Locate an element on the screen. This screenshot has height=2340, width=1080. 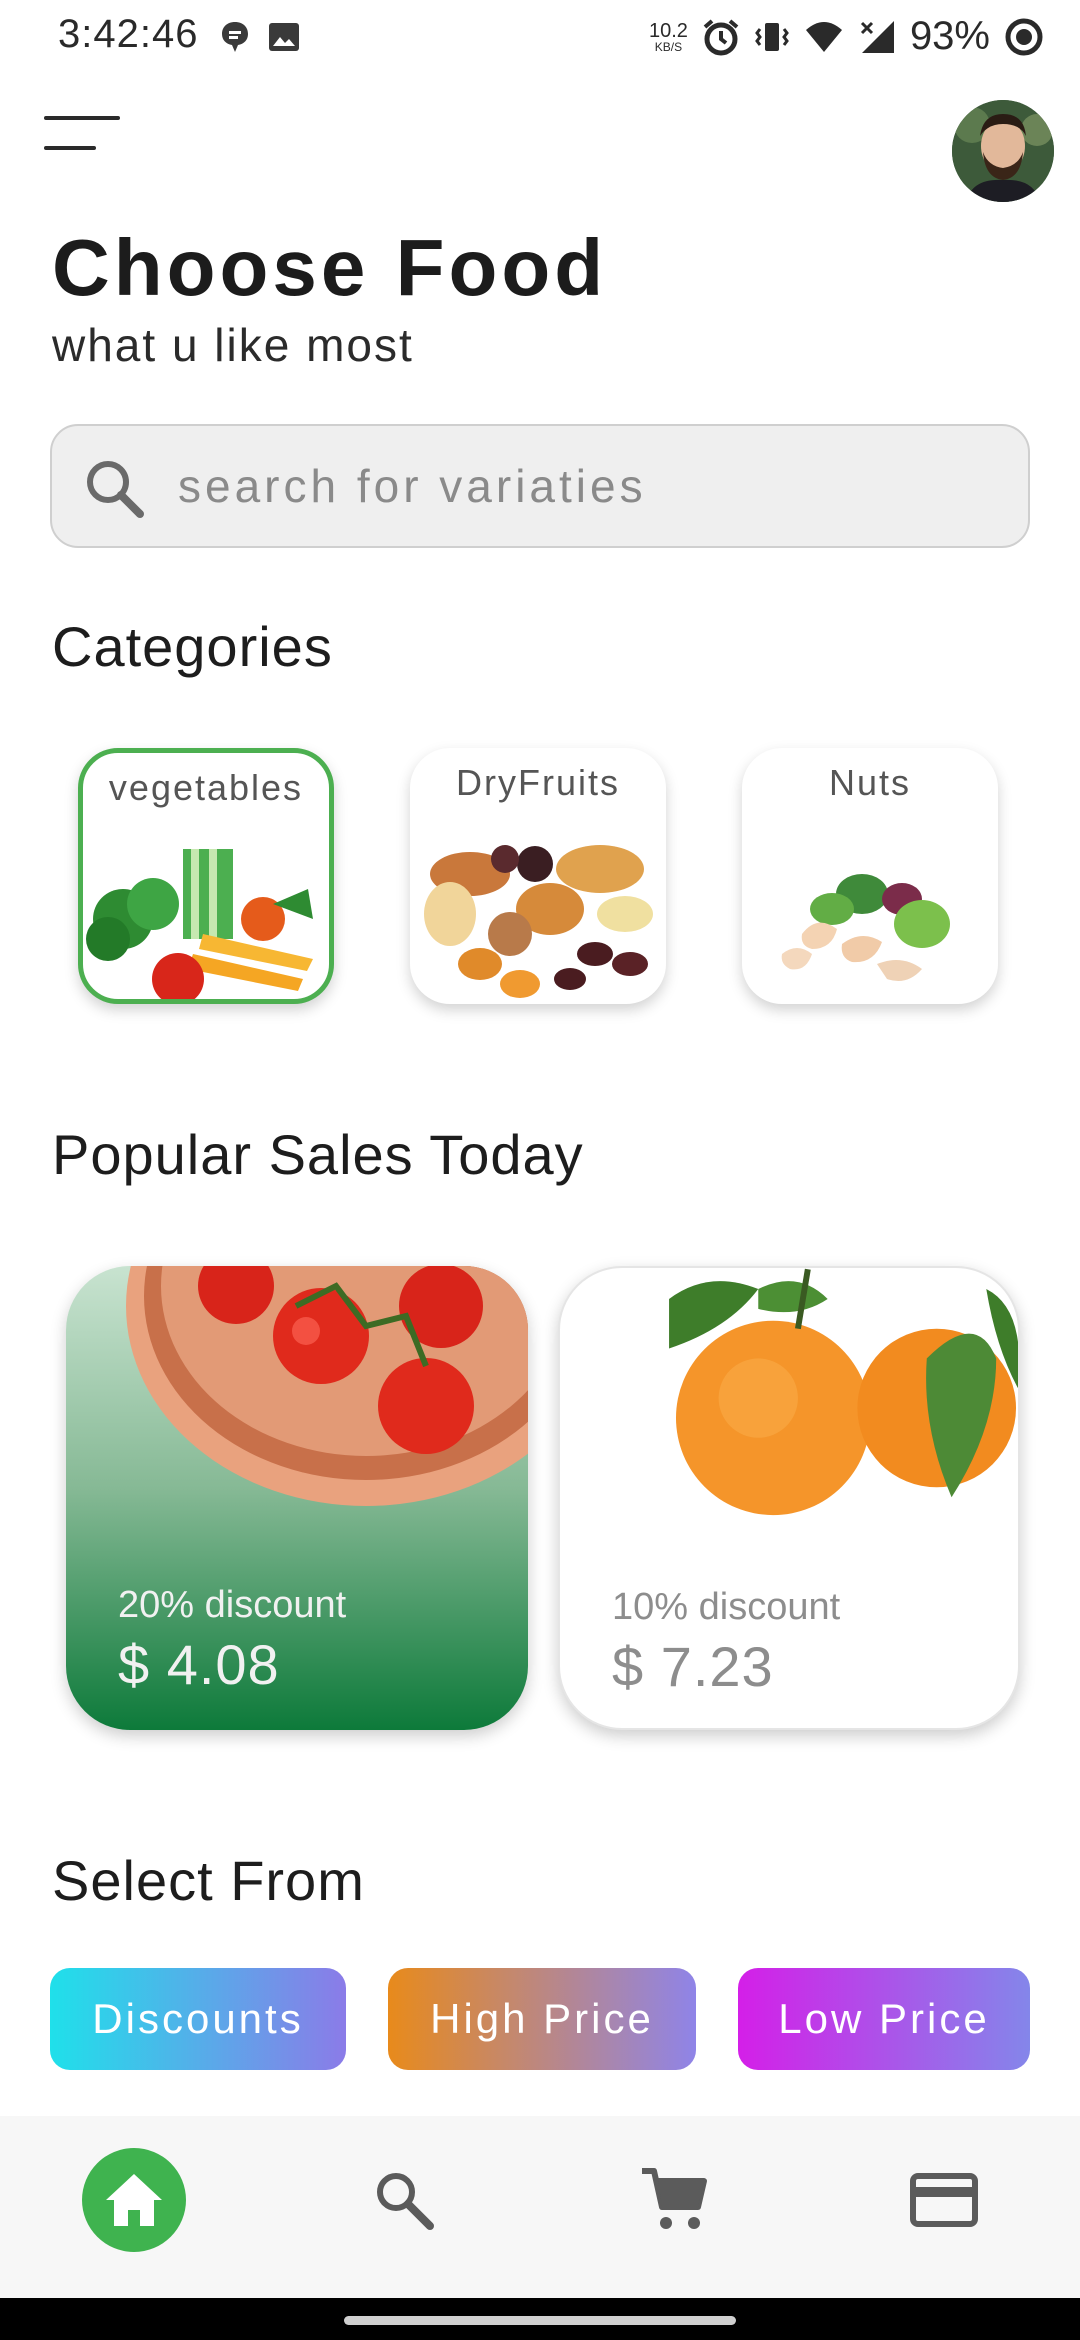
category-label: DryFruits is located at coordinates (538, 782).